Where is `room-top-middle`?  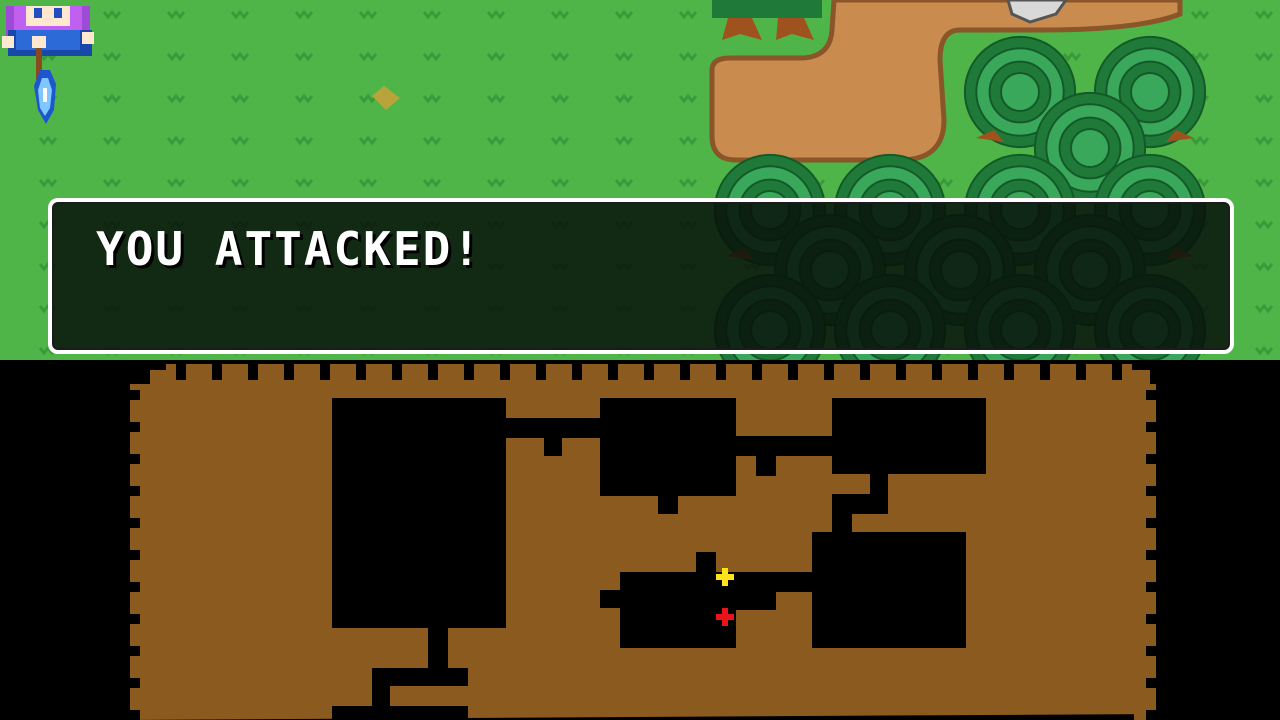
room-top-middle is located at coordinates (668, 447).